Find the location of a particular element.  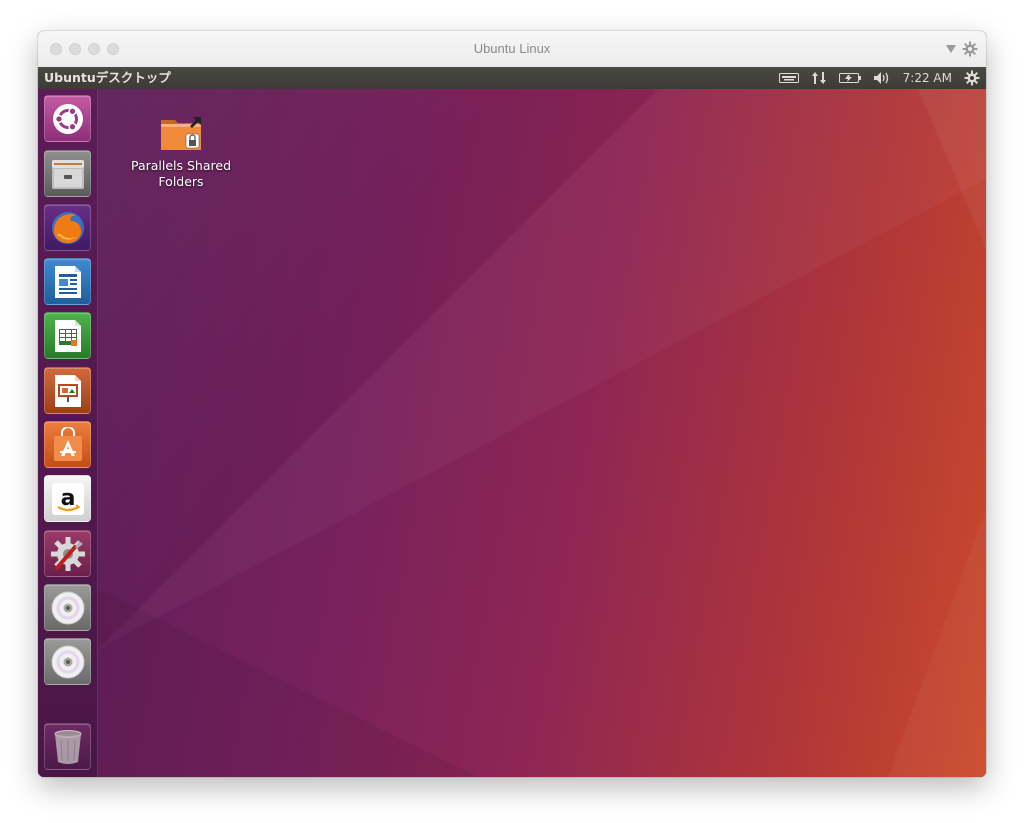

libreoffice-writer-icon is located at coordinates (67, 281).